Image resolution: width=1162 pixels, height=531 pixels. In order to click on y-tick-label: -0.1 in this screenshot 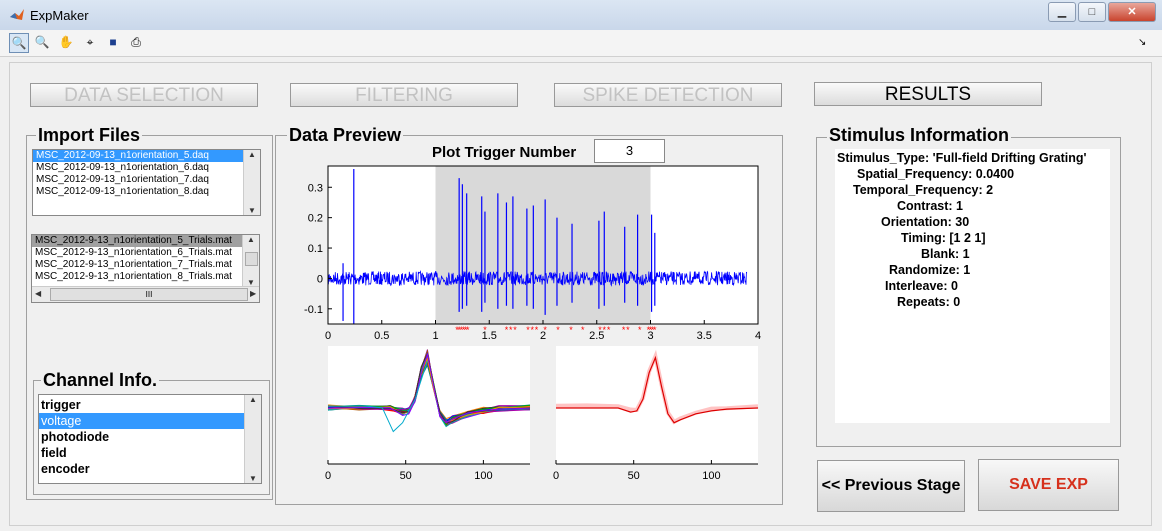, I will do `click(313, 310)`.